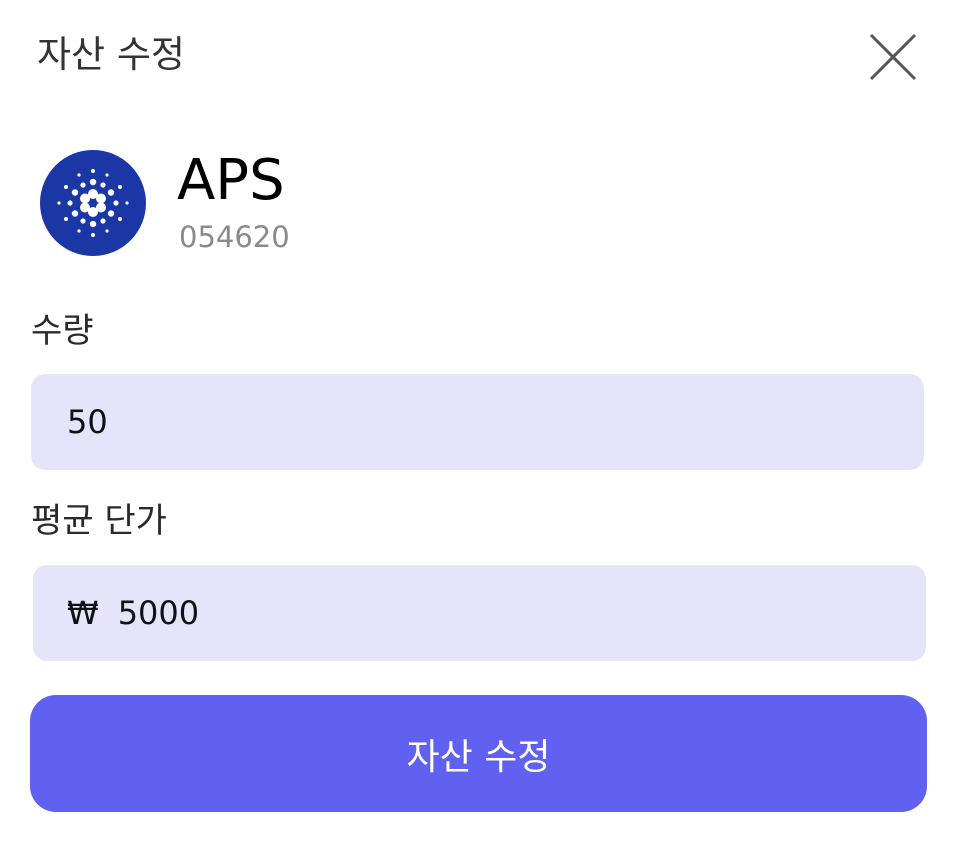  What do you see at coordinates (93, 203) in the screenshot?
I see `cardano-logo-icon` at bounding box center [93, 203].